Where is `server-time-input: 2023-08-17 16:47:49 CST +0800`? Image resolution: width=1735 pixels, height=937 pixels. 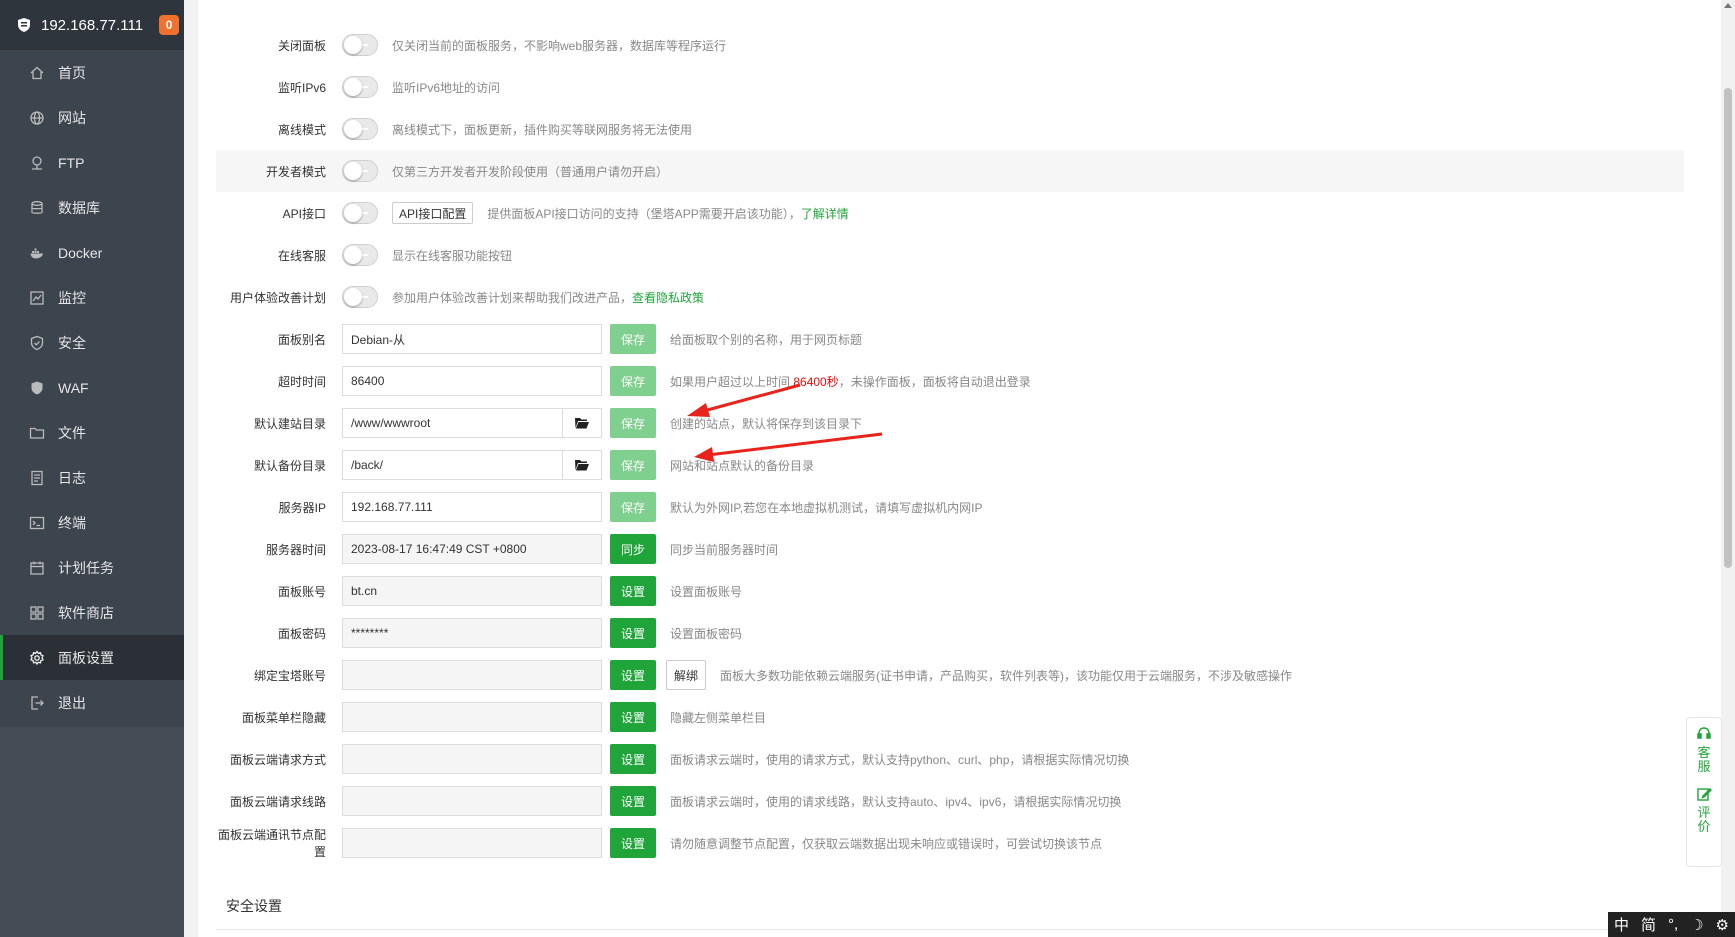
server-time-input: 2023-08-17 16:47:49 CST +0800 is located at coordinates (472, 549).